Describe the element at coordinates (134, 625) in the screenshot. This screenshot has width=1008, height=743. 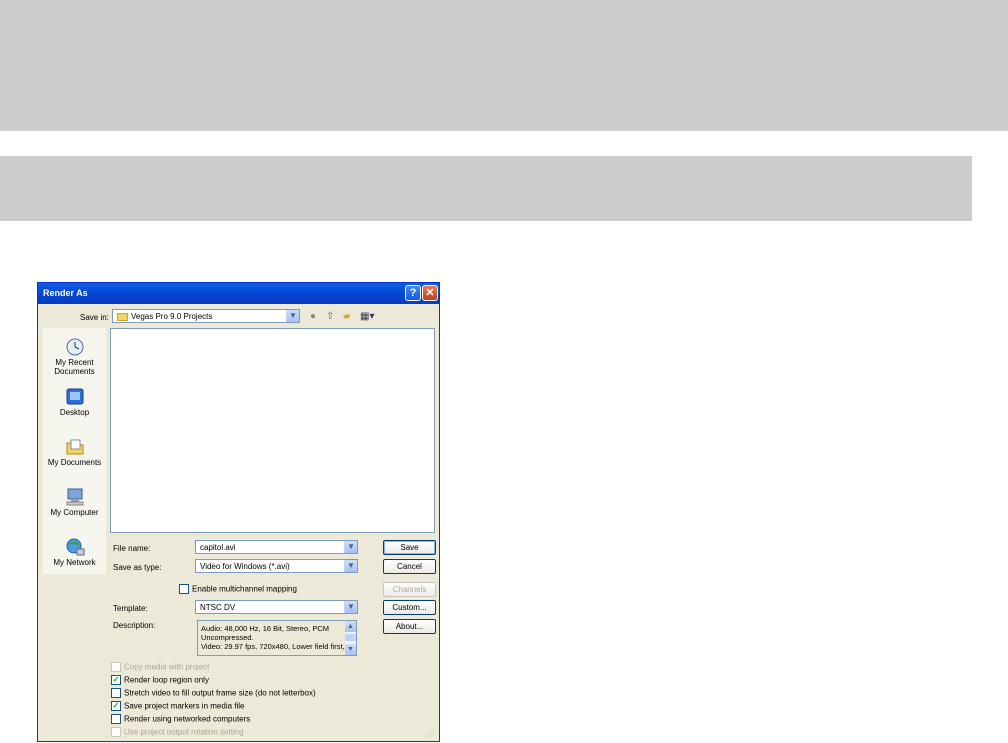
I see `description-label: Description:` at that location.